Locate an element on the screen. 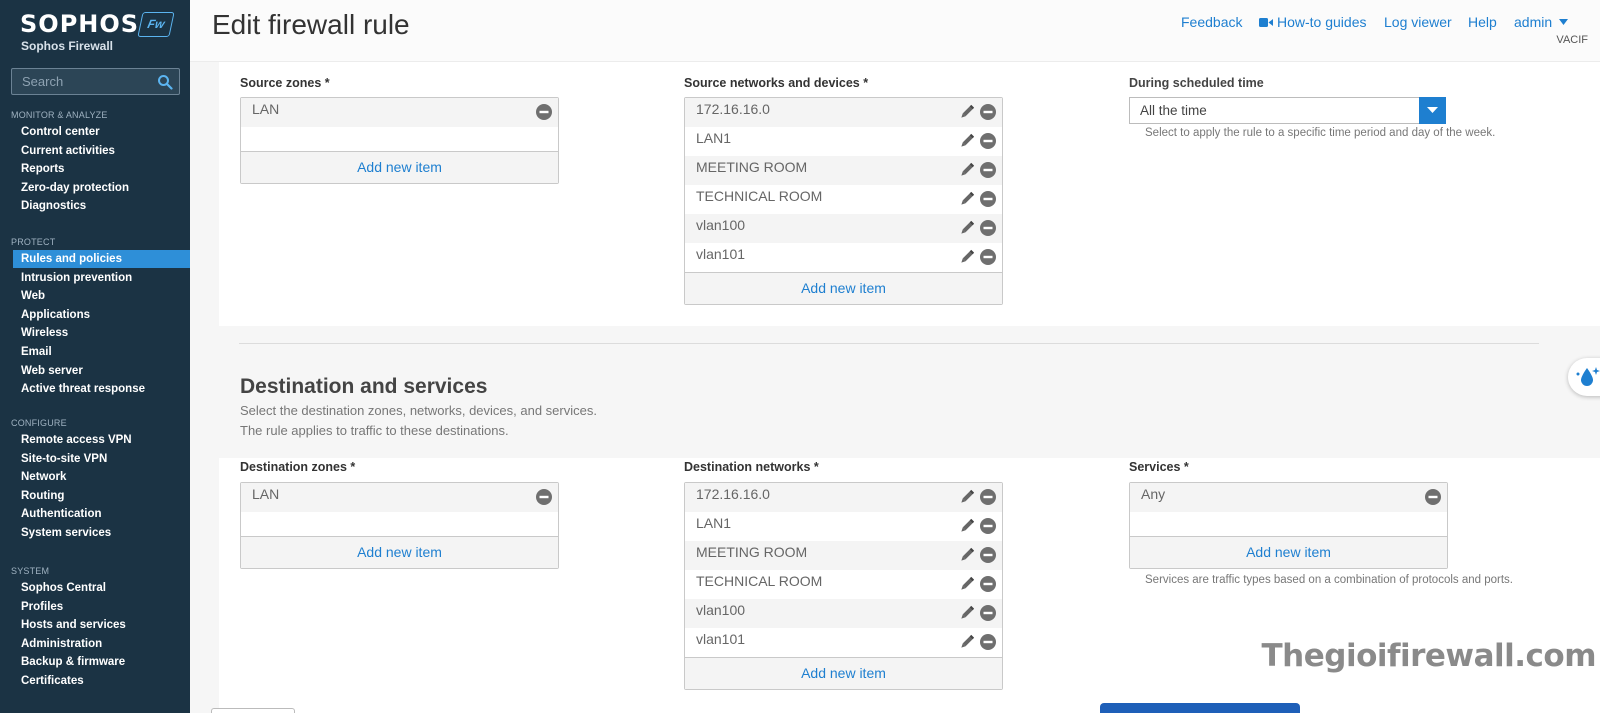  assistant-button is located at coordinates (1584, 377).